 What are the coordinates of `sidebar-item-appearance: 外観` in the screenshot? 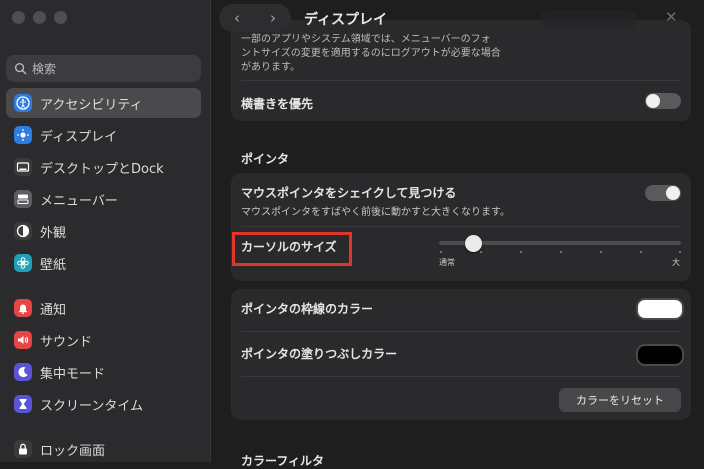 It's located at (103, 231).